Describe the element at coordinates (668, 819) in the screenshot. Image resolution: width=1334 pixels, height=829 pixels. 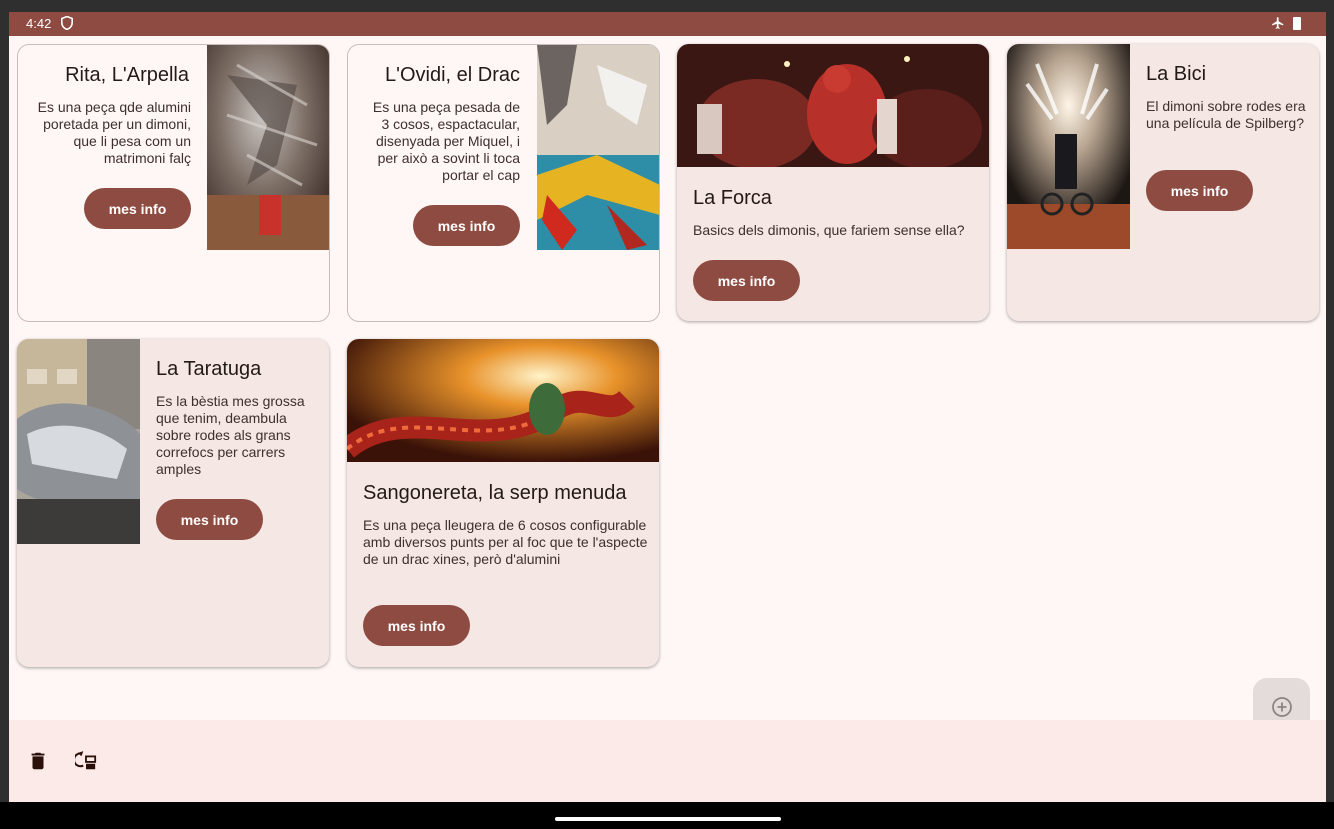
I see `home-gesture-handle` at that location.